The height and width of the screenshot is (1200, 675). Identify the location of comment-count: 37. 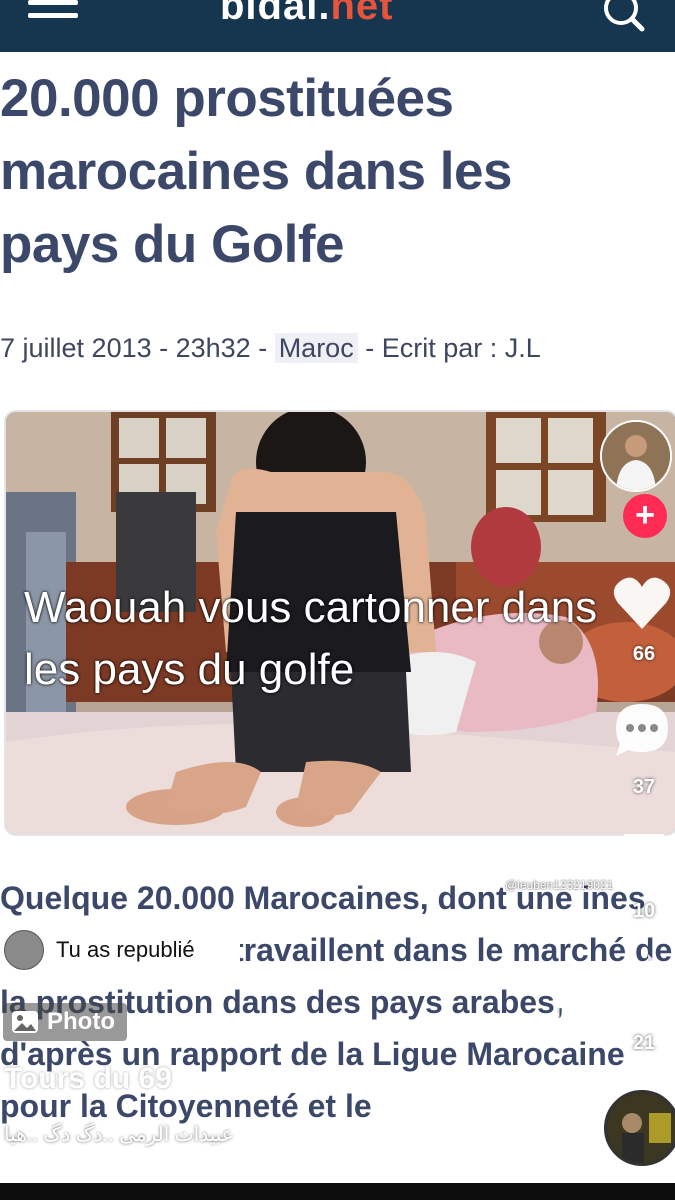
(644, 787).